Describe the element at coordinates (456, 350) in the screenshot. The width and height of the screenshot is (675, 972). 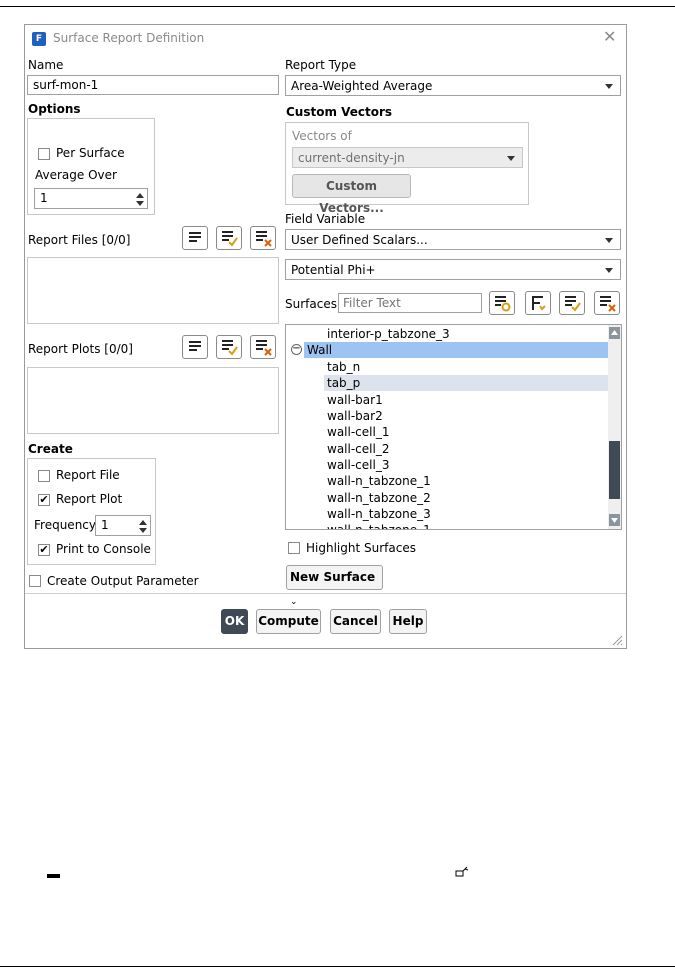
I see `selected-group-highlight` at that location.